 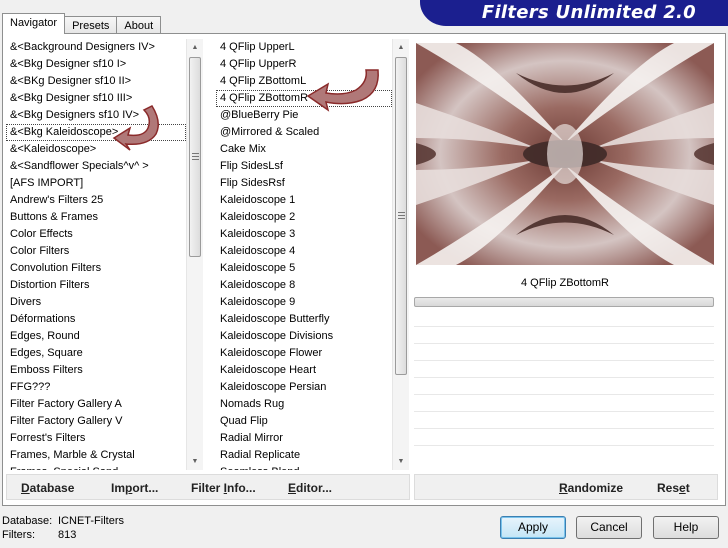 I want to click on filter-scrollbar: ▲ ▼, so click(x=400, y=254).